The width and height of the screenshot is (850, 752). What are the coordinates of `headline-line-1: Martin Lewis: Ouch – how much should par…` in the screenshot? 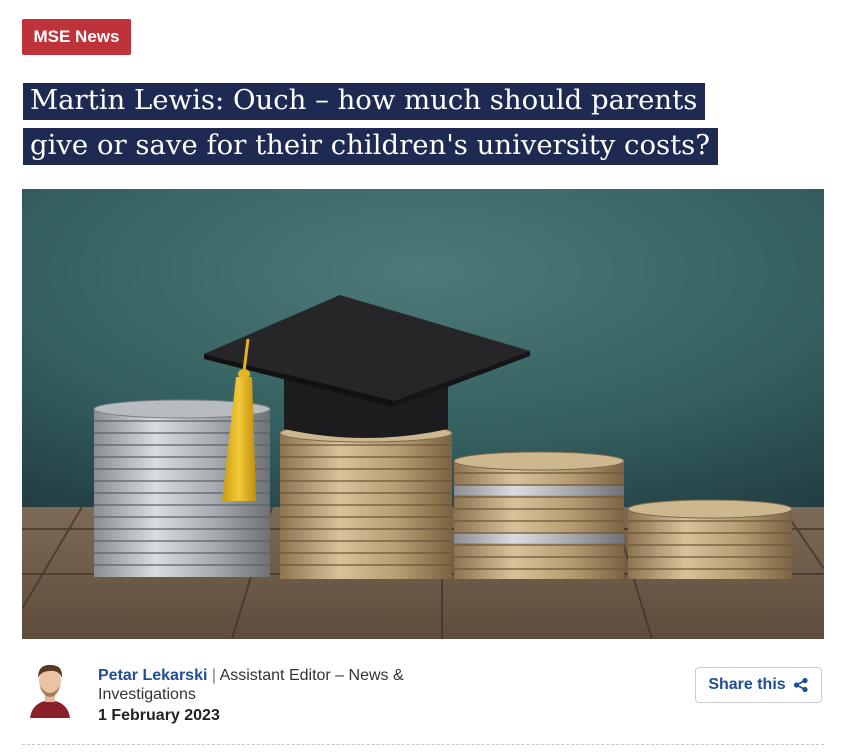 It's located at (364, 101).